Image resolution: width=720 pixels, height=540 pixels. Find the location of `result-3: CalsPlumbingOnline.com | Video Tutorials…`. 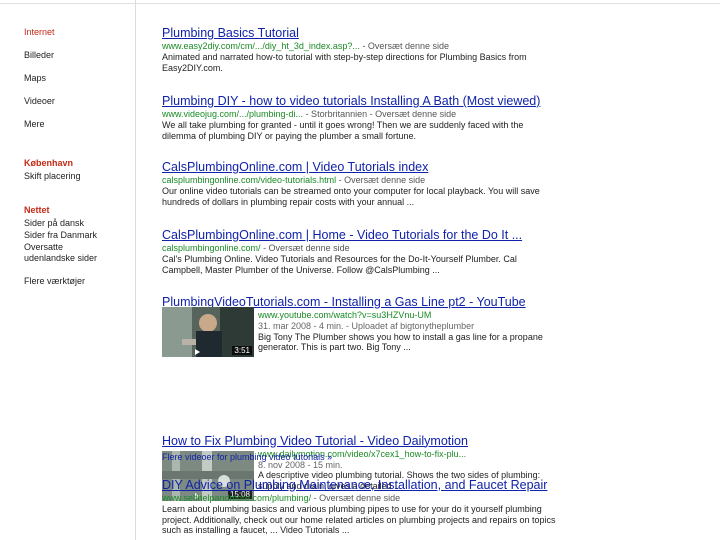

result-3: CalsPlumbingOnline.com | Video Tutorials… is located at coordinates (362, 183).